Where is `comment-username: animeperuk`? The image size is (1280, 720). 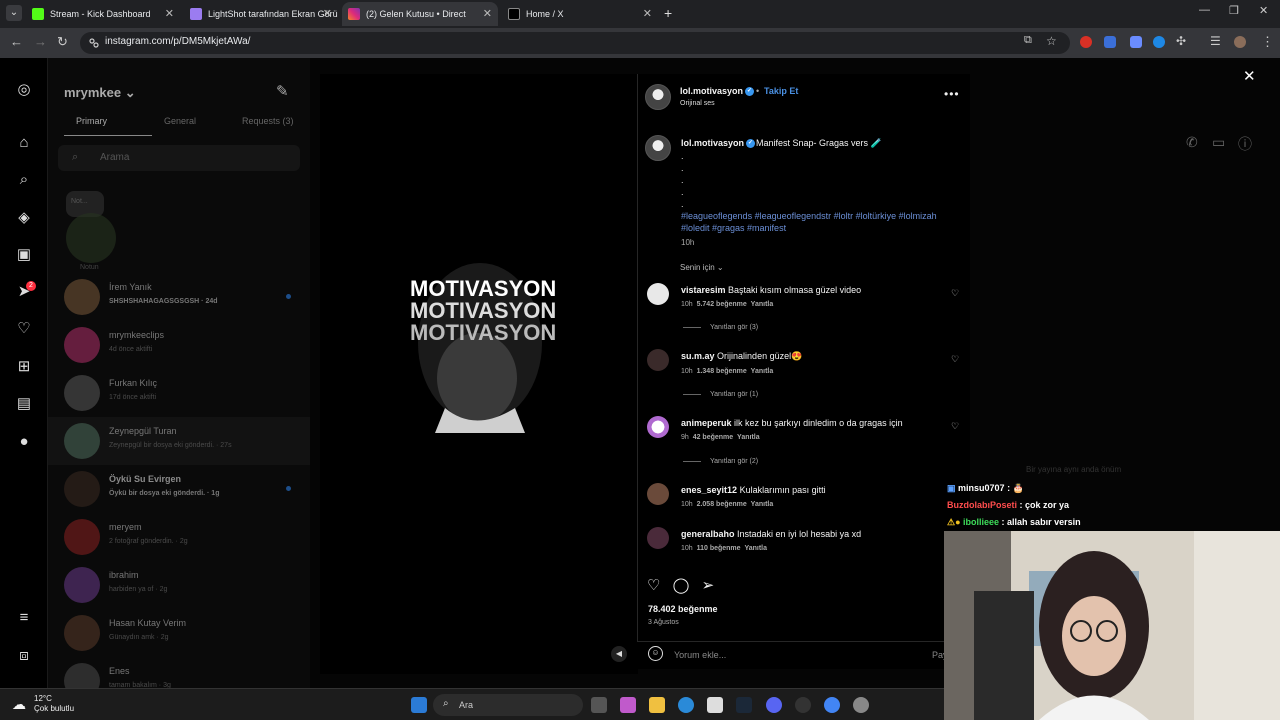 comment-username: animeperuk is located at coordinates (706, 423).